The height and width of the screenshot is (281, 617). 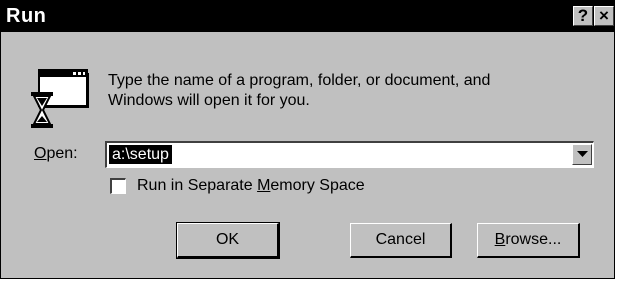 What do you see at coordinates (264, 185) in the screenshot?
I see `separate-memory-label-mnemonic: M` at bounding box center [264, 185].